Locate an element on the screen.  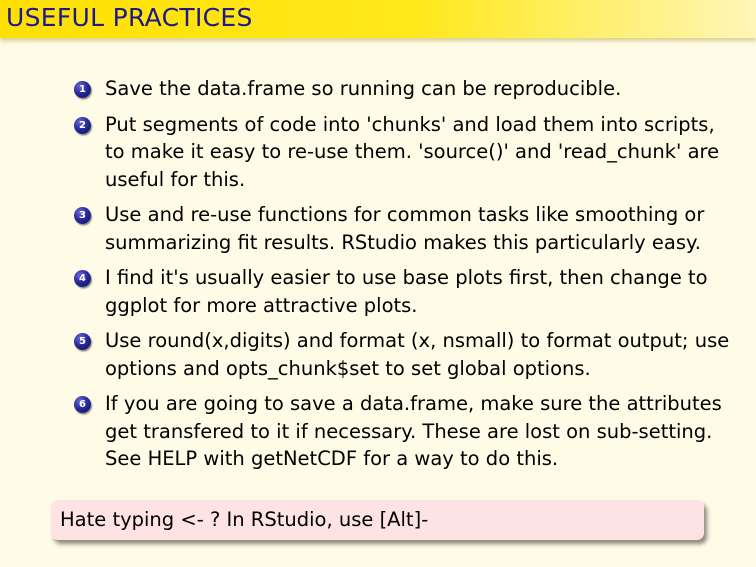
tip-box: Hate typing <- ? In RStudio, use [Alt]- is located at coordinates (377, 520).